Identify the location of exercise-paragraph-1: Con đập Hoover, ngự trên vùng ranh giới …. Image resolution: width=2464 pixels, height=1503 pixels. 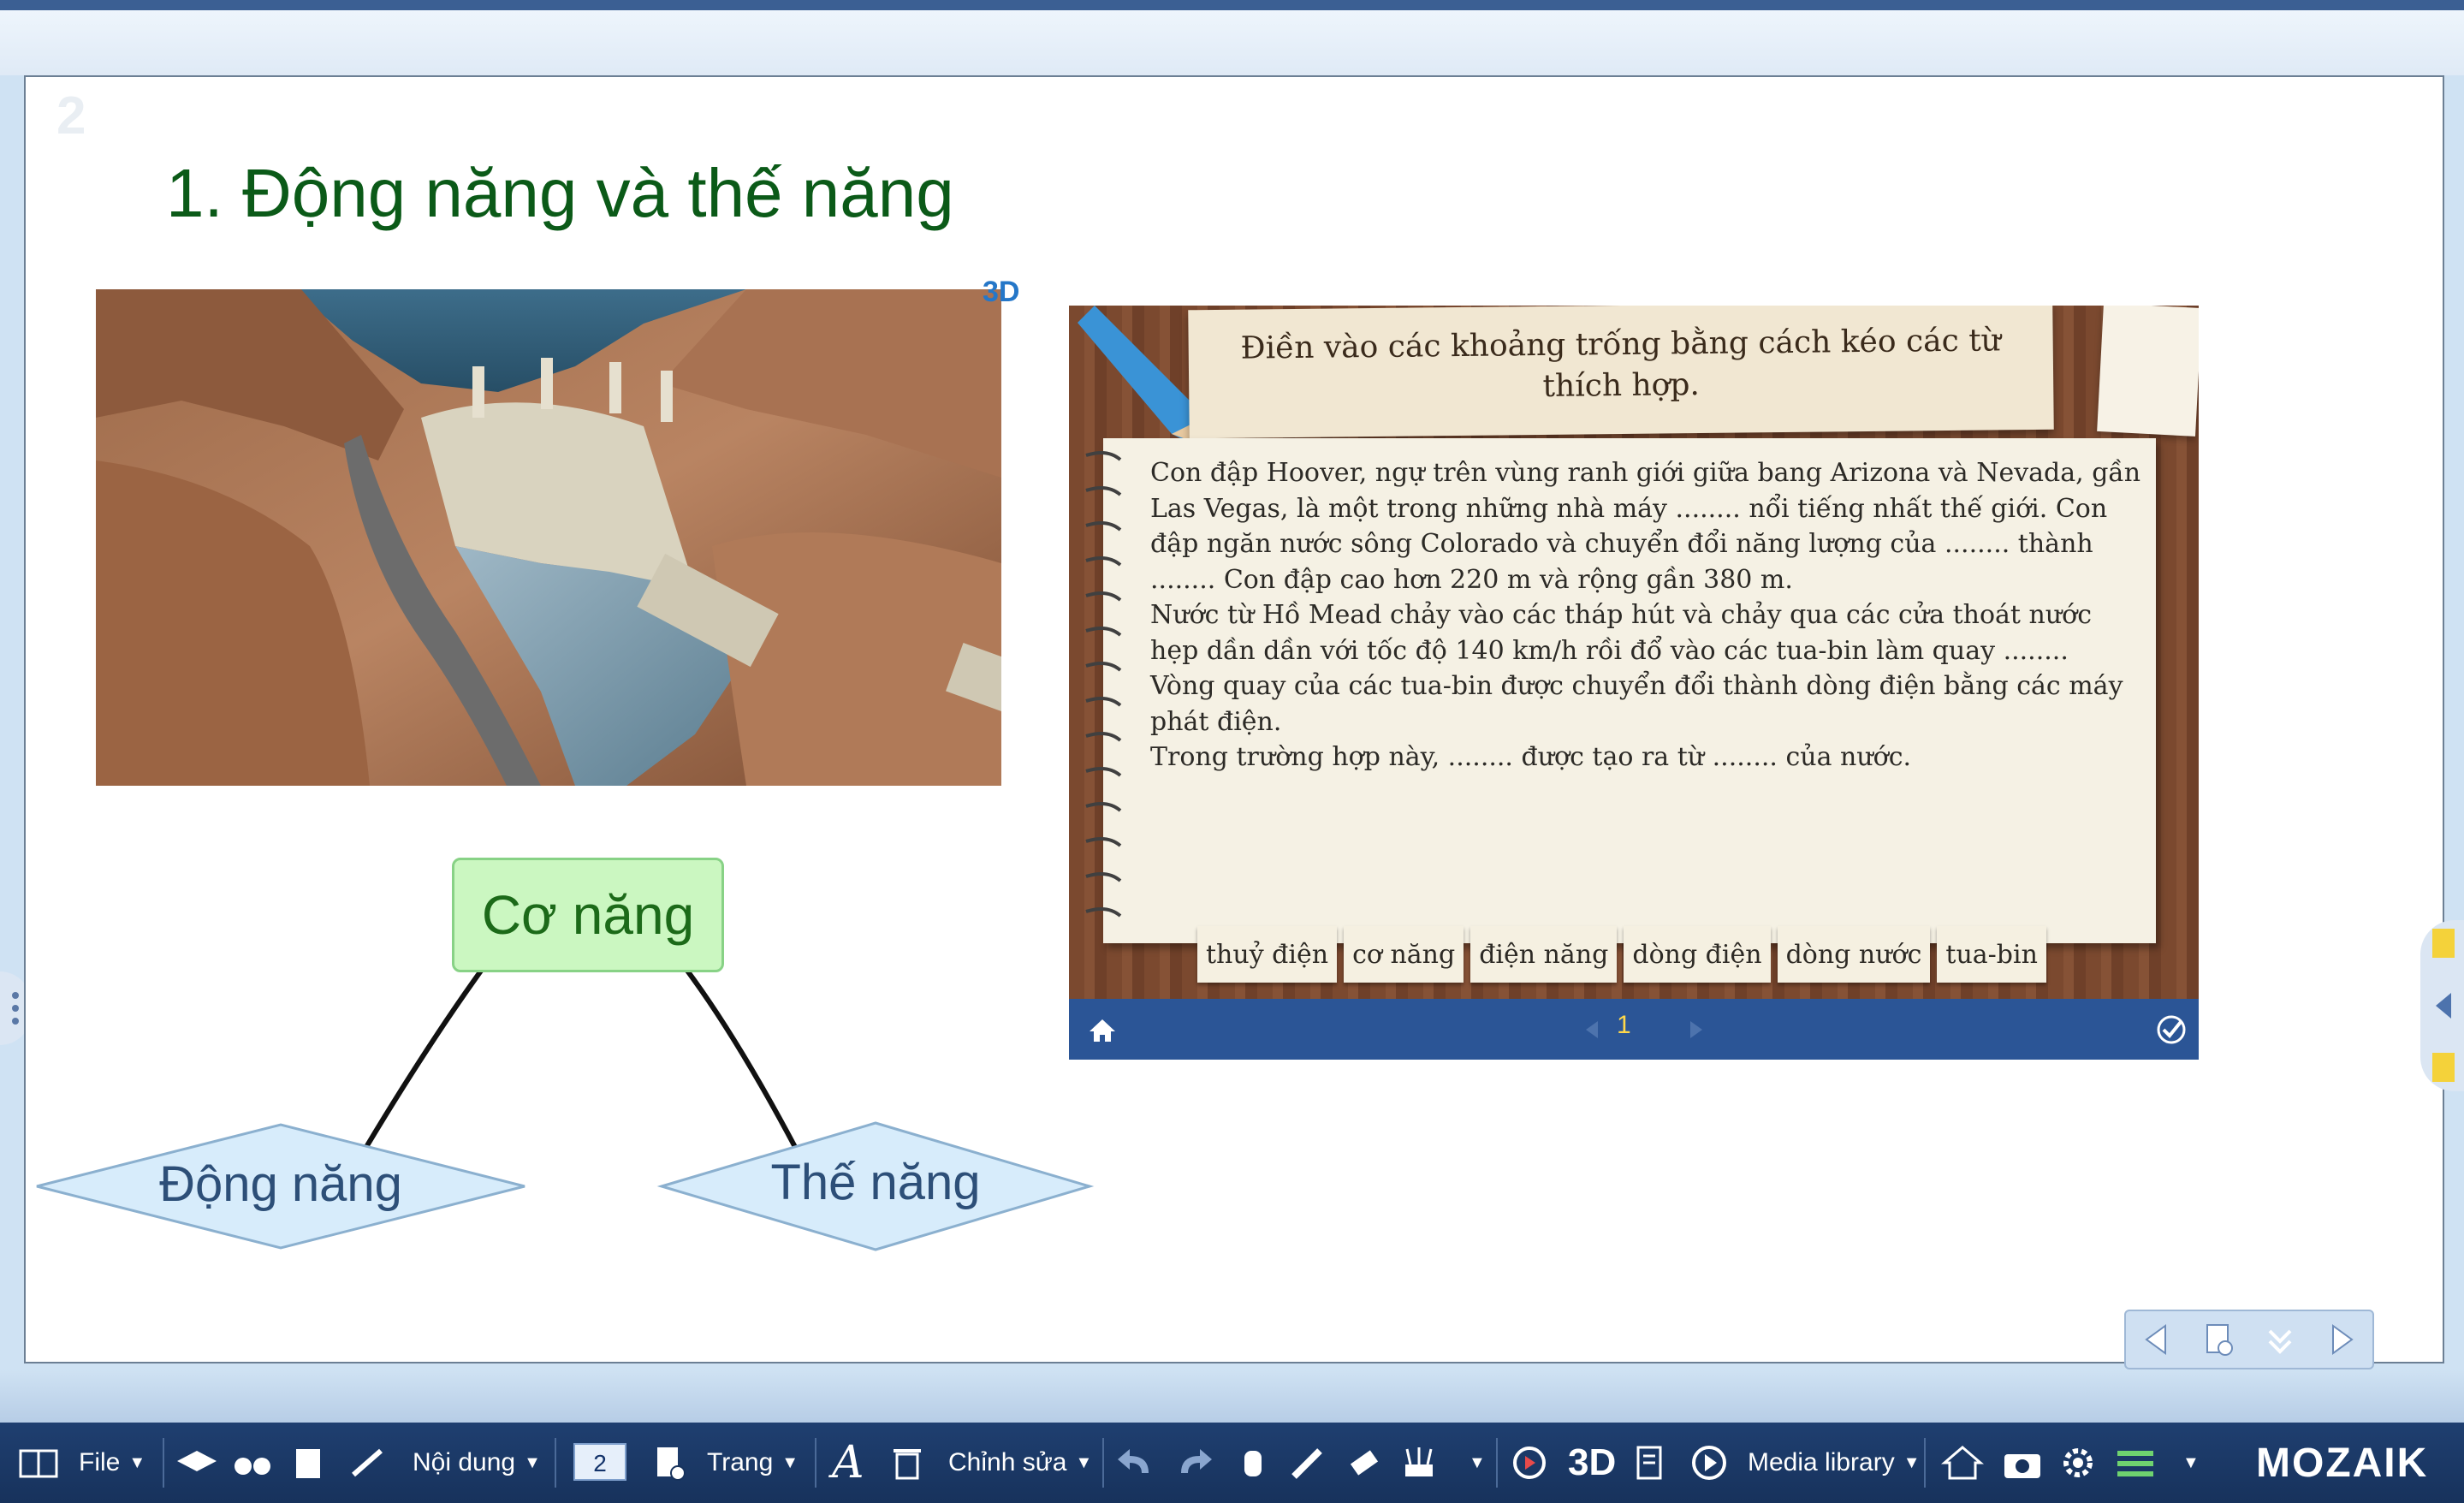
(1645, 526).